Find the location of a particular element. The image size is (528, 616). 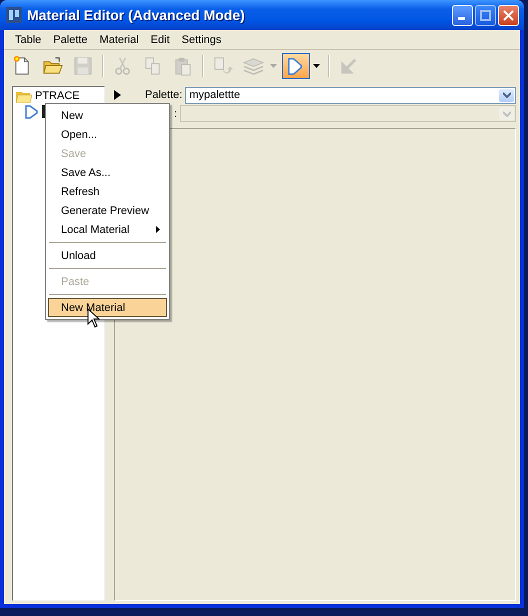

expand-arrow-icon is located at coordinates (117, 95).